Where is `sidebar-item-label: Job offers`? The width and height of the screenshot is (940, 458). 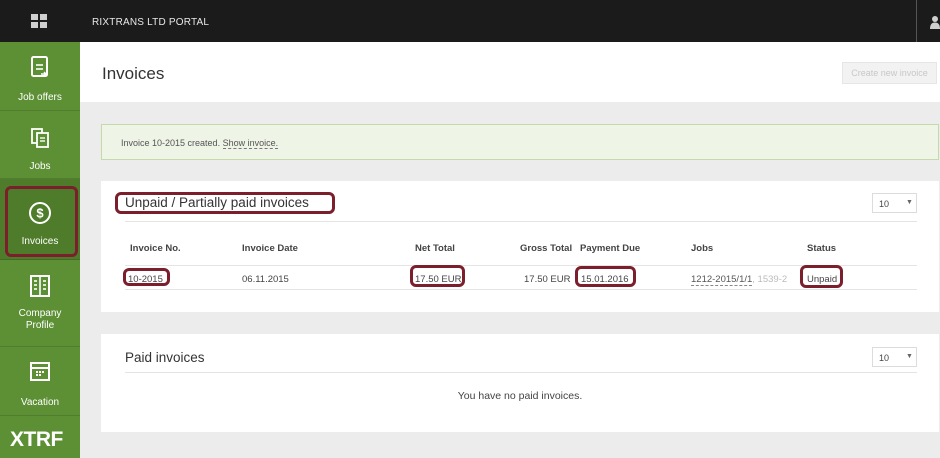 sidebar-item-label: Job offers is located at coordinates (40, 97).